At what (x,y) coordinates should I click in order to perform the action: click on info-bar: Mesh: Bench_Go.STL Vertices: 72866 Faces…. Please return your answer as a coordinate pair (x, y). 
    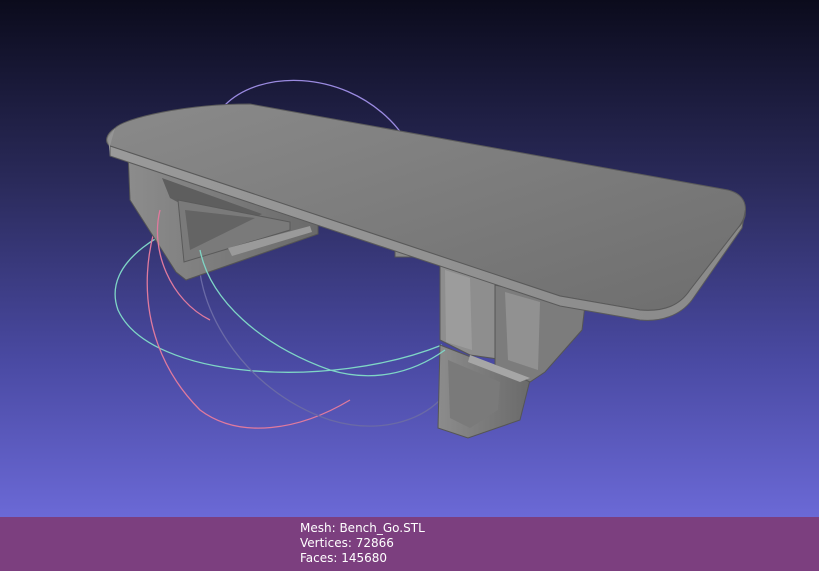
    Looking at the image, I should click on (409, 544).